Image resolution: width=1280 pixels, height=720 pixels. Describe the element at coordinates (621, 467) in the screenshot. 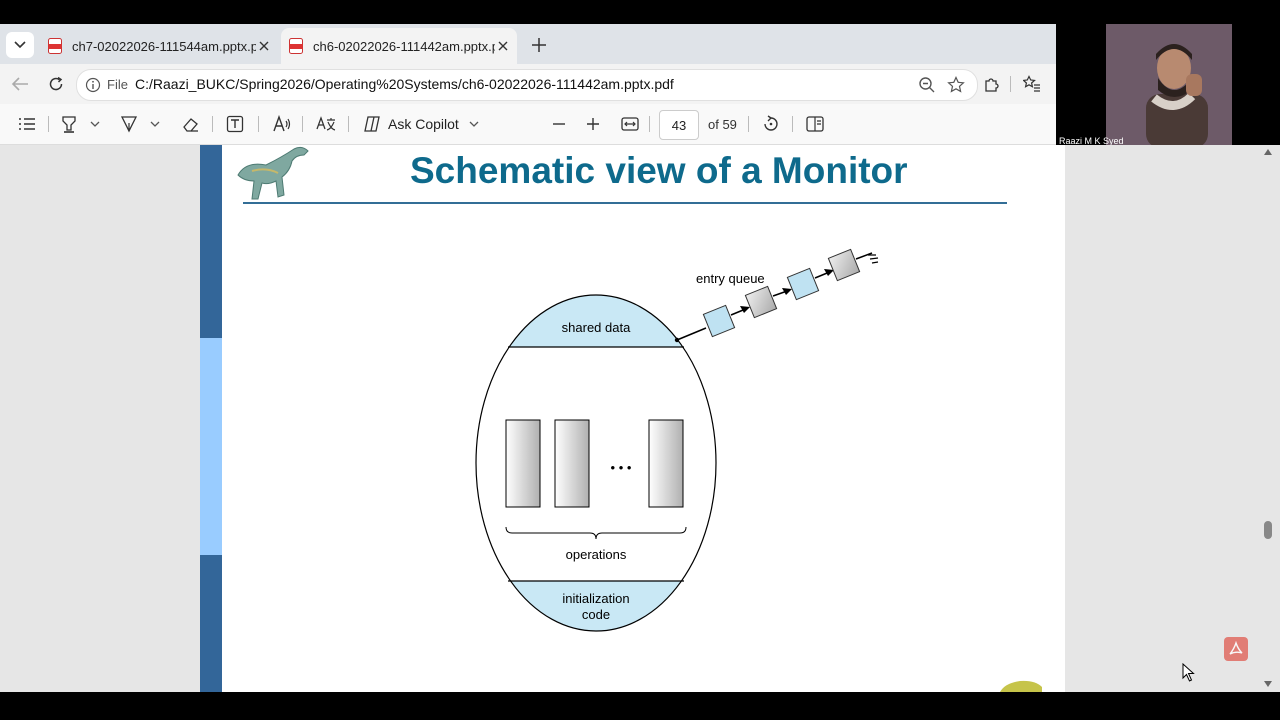

I see `operations-ellipsis: • • •` at that location.